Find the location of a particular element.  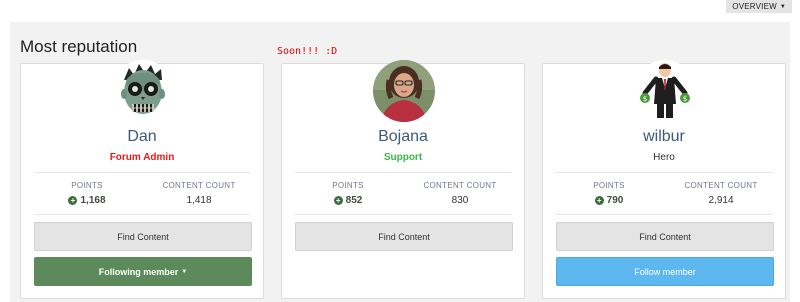

content-count-stat: CONTENT COUNT 2,914 is located at coordinates (721, 193).